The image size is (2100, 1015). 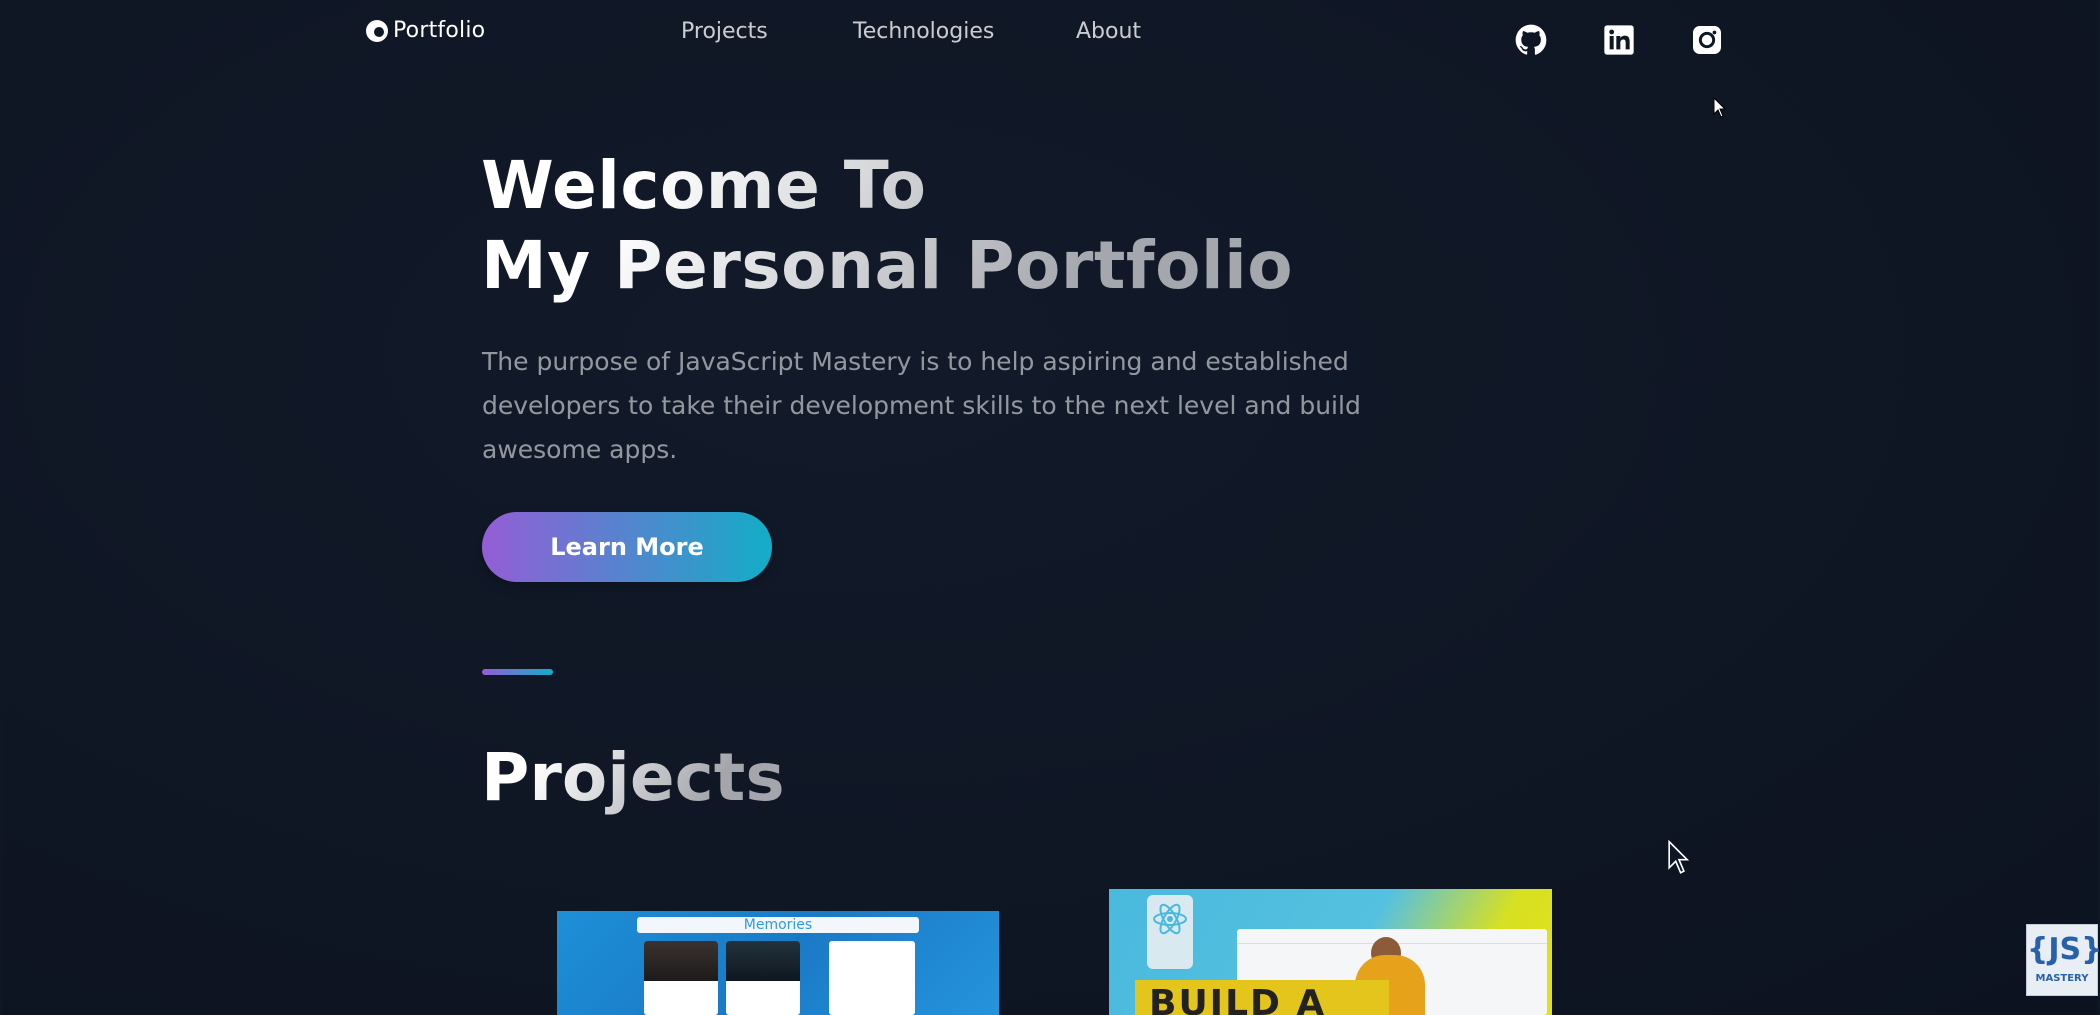 What do you see at coordinates (887, 265) in the screenshot?
I see `hero-title-line-2: My Personal Portfolio` at bounding box center [887, 265].